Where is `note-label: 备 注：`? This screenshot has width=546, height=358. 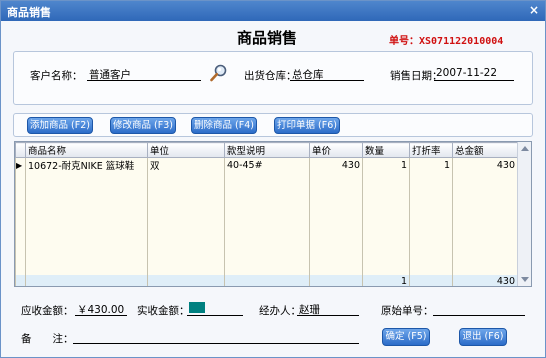
note-label: 备 注： is located at coordinates (47, 339).